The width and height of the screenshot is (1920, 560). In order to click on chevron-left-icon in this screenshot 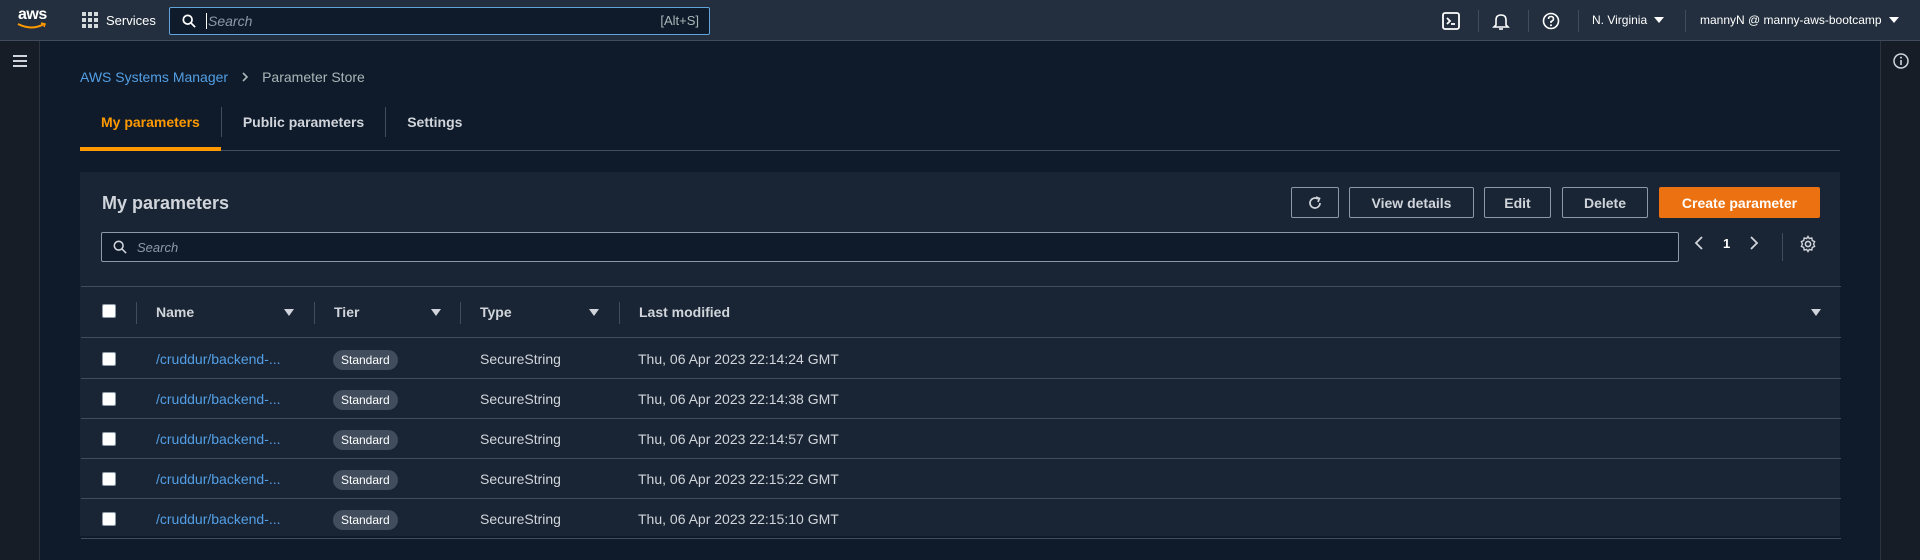, I will do `click(1699, 243)`.